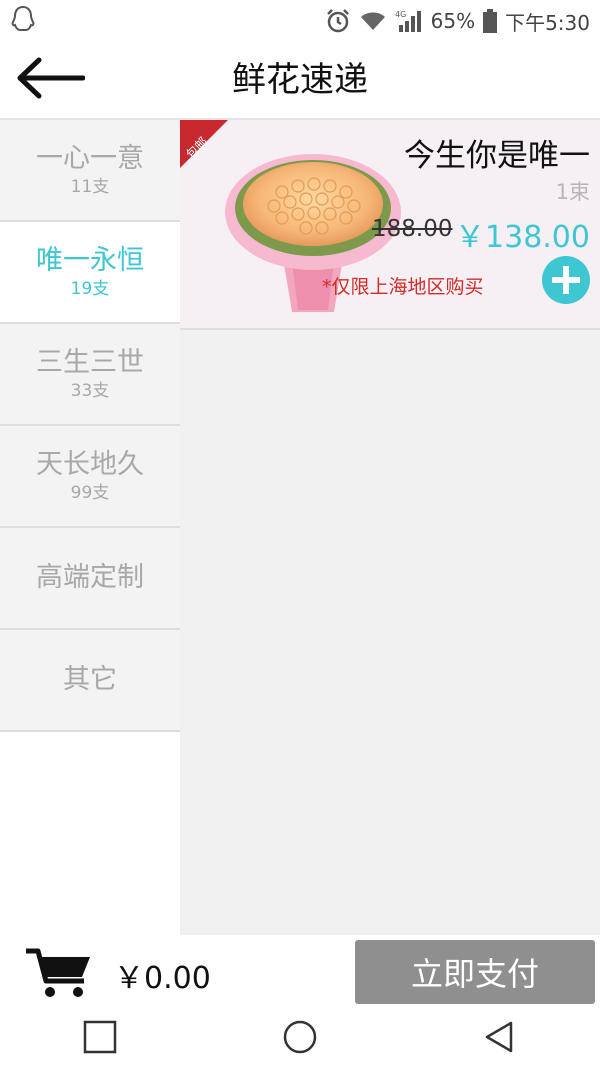  Describe the element at coordinates (90, 493) in the screenshot. I see `category-count: 99支` at that location.